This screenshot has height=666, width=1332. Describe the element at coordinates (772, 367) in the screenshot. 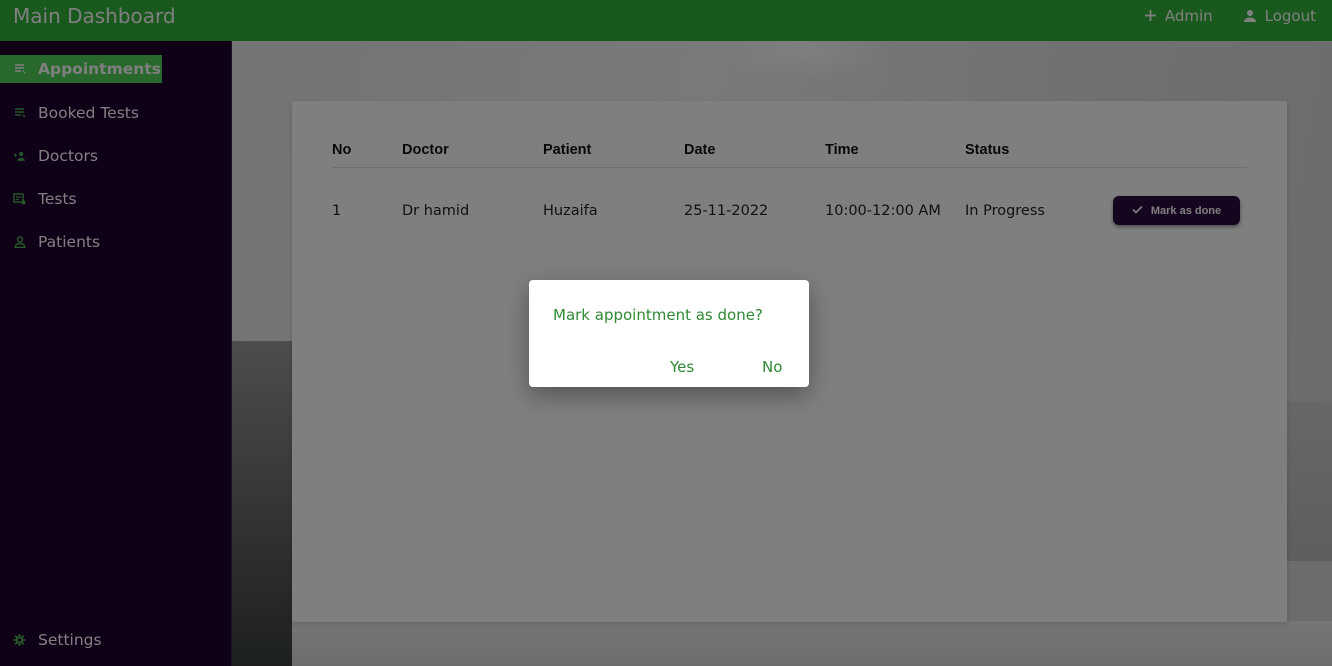

I see `no-button: No` at that location.